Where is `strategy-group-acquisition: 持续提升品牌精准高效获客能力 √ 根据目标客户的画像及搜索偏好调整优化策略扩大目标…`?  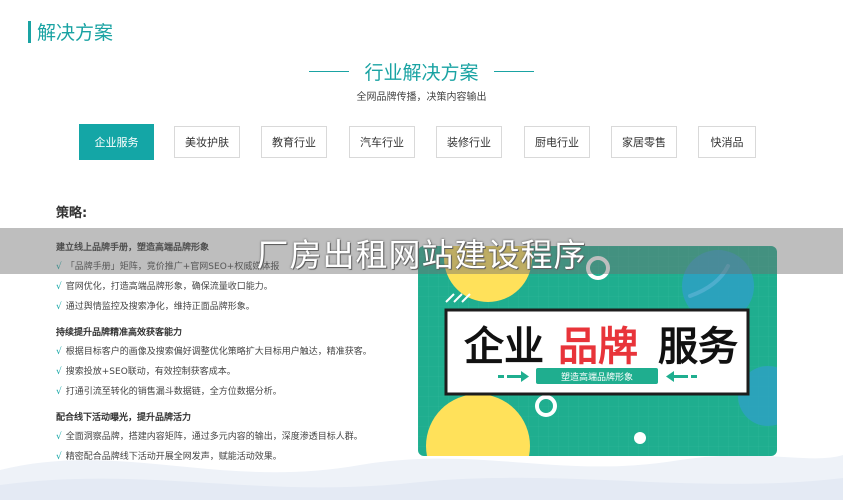 strategy-group-acquisition: 持续提升品牌精准高效获客能力 √ 根据目标客户的画像及搜索偏好调整优化策略扩大目标… is located at coordinates (214, 364).